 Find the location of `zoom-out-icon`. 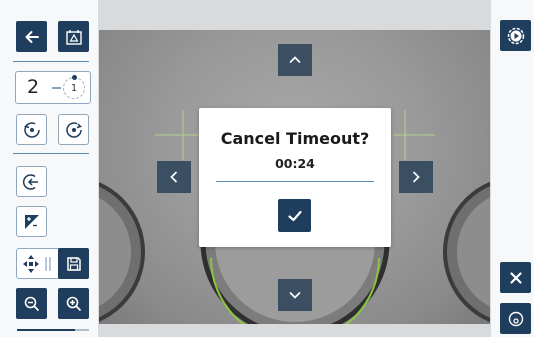

zoom-out-icon is located at coordinates (31, 303).